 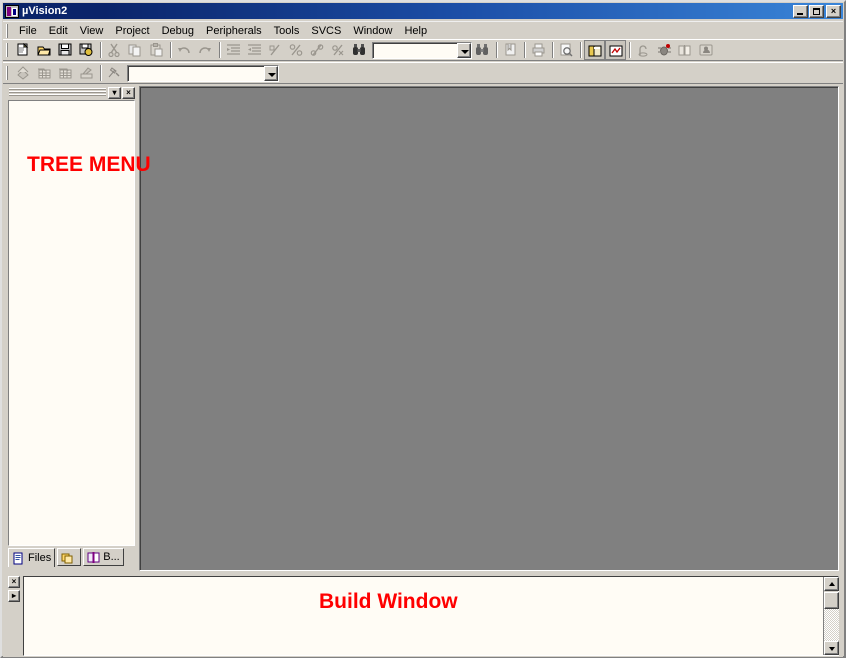 What do you see at coordinates (431, 616) in the screenshot?
I see `build-output-text: Build Window` at bounding box center [431, 616].